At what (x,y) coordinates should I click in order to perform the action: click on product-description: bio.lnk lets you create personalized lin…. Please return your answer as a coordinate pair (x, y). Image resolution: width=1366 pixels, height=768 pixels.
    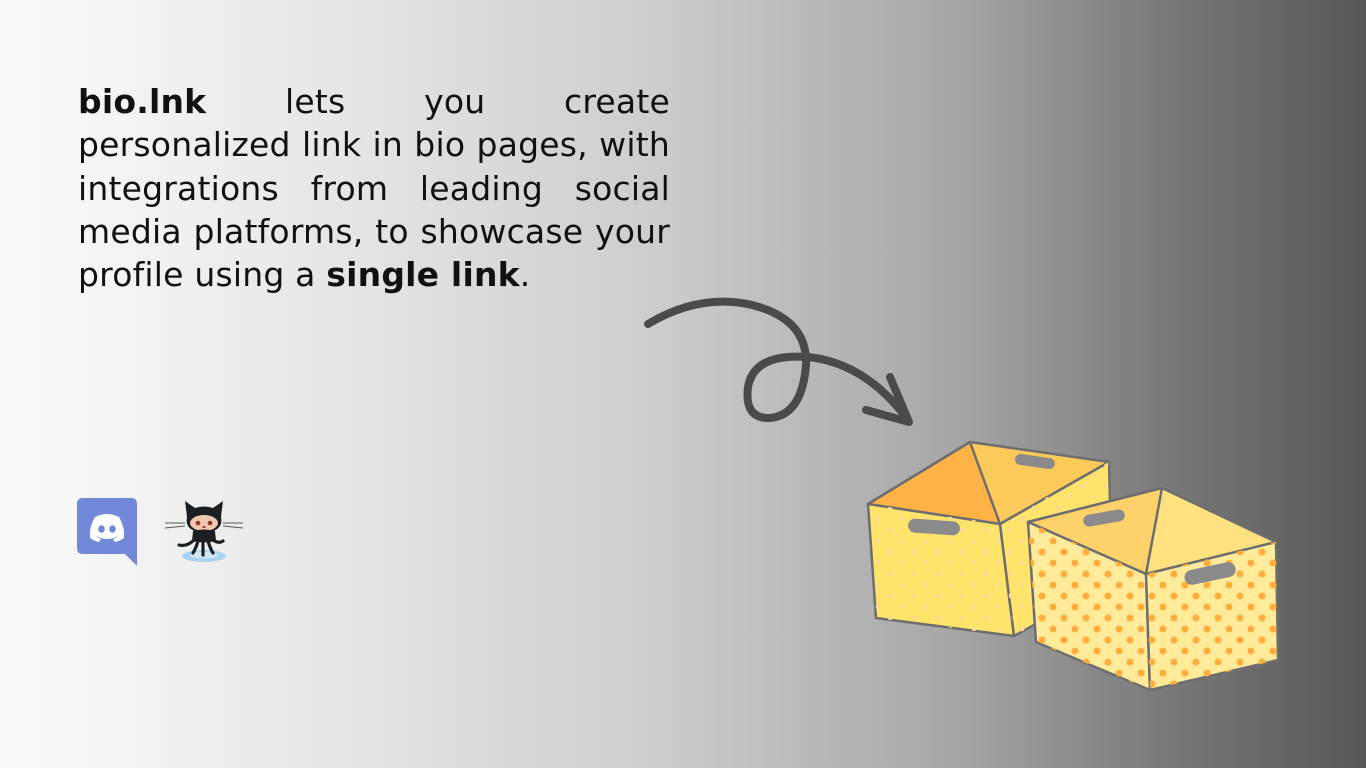
    Looking at the image, I should click on (374, 188).